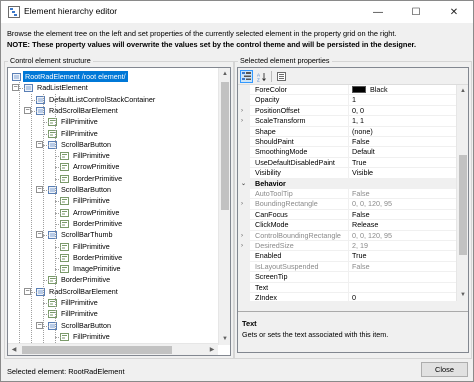  Describe the element at coordinates (14, 349) in the screenshot. I see `scroll-left-icon: ◀` at that location.